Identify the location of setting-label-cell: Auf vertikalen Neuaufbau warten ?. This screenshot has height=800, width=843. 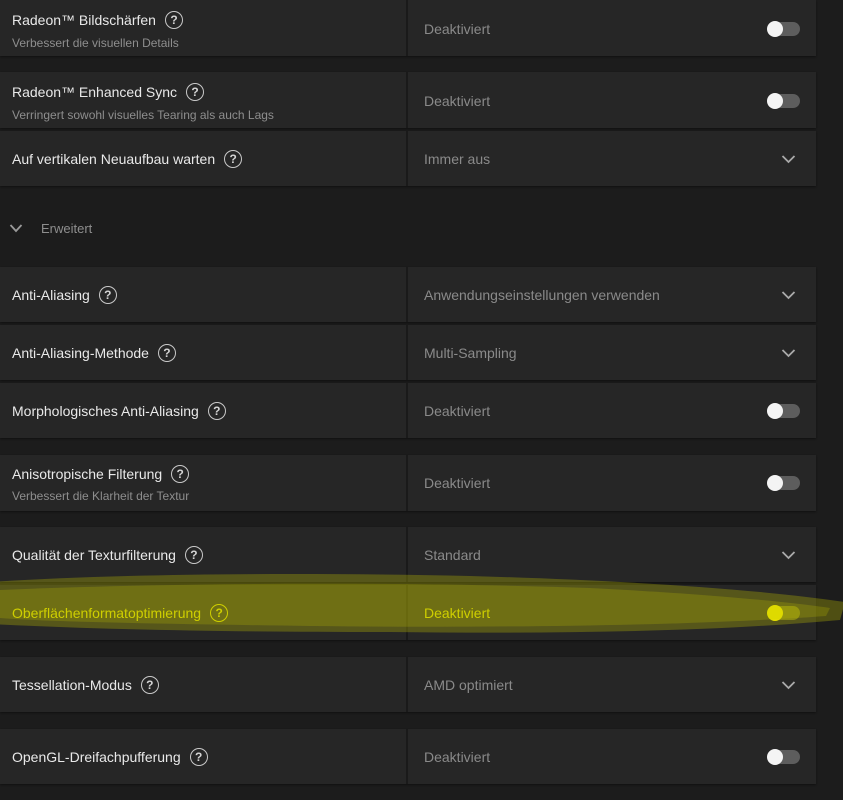
(203, 158).